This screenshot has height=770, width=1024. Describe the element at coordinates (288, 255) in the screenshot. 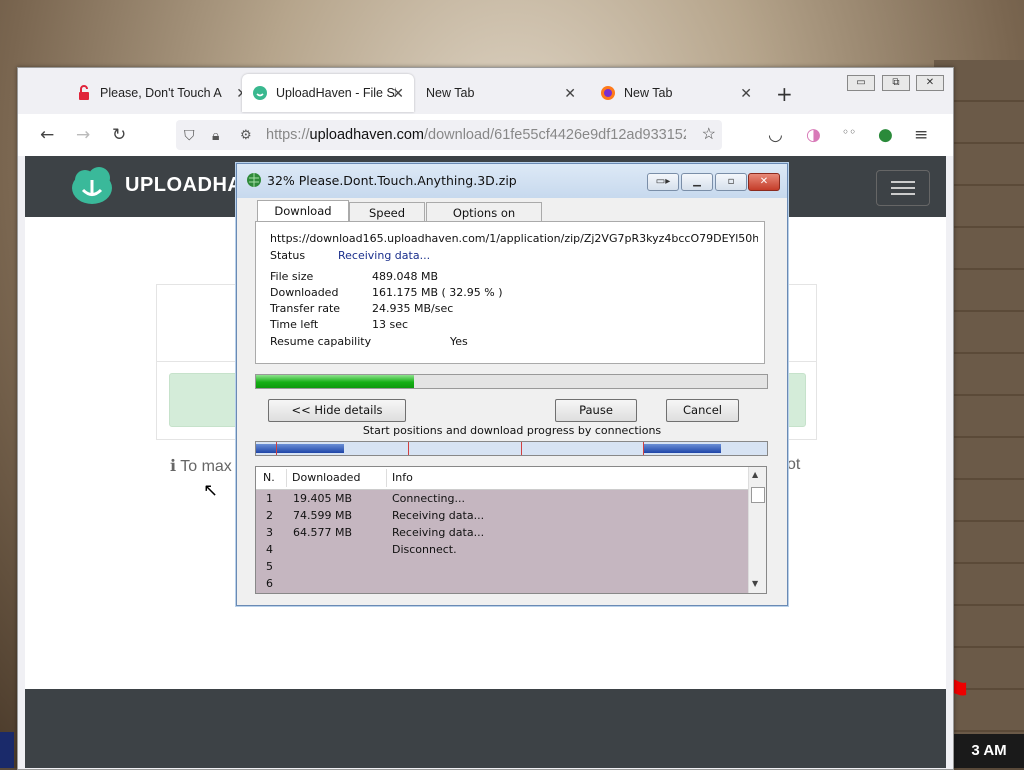

I see `status-label: Status` at that location.